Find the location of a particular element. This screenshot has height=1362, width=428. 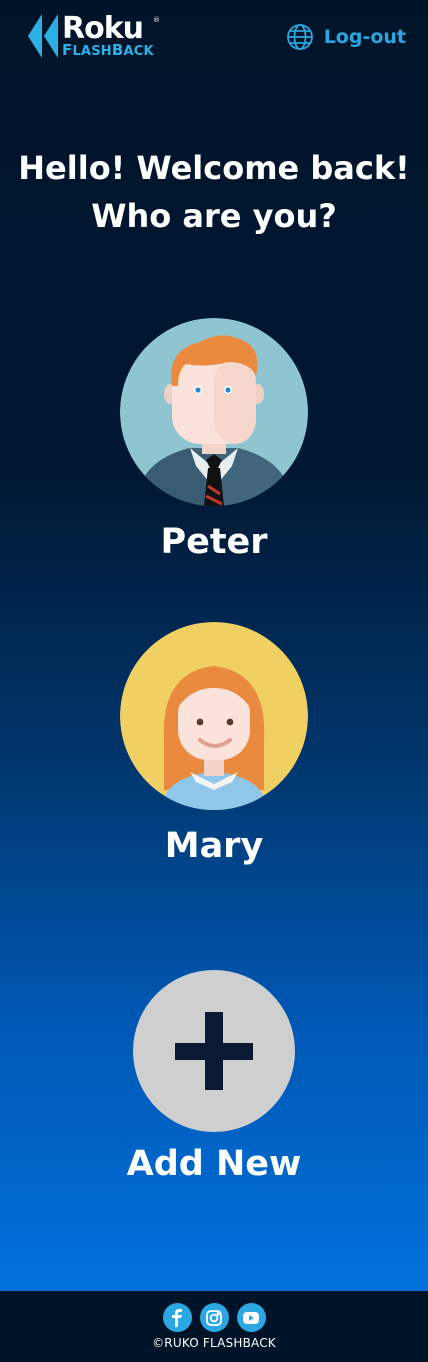

copyright-text: ©RUKO FLASHBACK is located at coordinates (214, 1343).